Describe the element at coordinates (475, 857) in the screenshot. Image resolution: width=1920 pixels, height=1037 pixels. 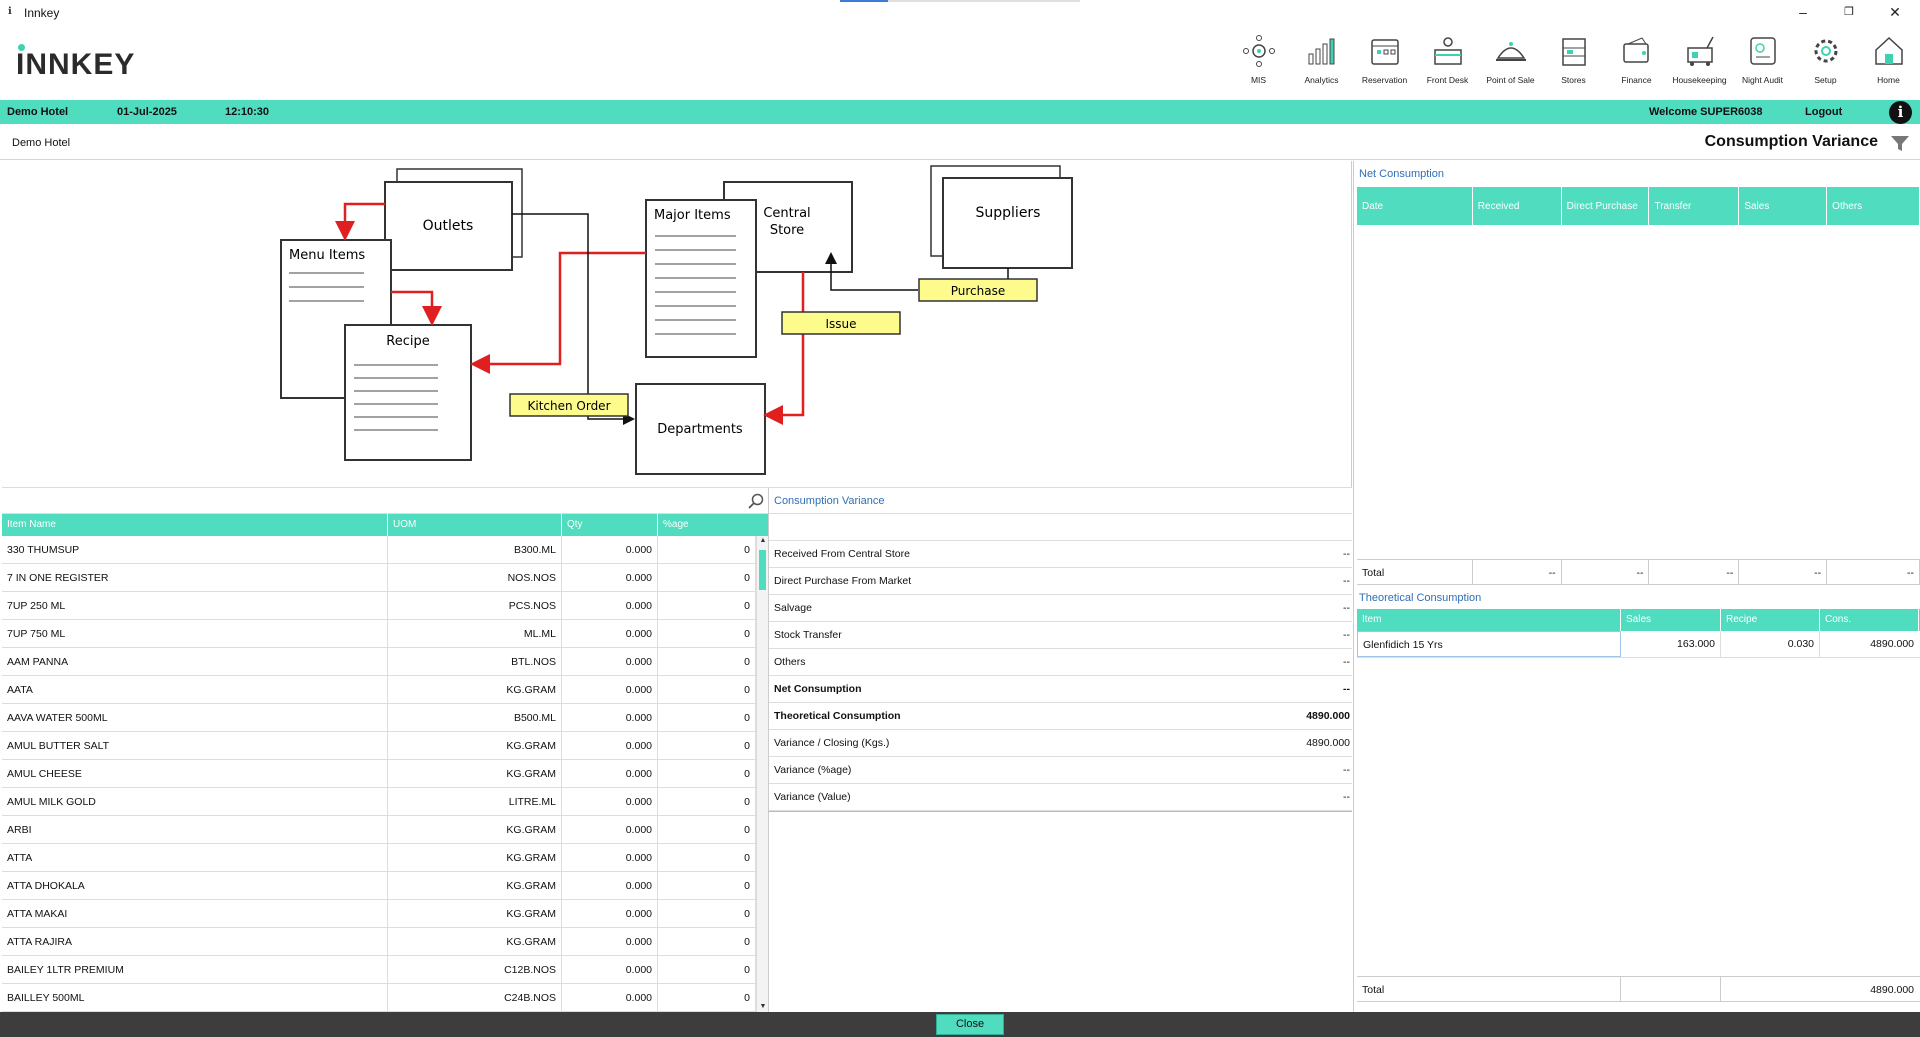
I see `item-uom: KG.GRAM` at that location.